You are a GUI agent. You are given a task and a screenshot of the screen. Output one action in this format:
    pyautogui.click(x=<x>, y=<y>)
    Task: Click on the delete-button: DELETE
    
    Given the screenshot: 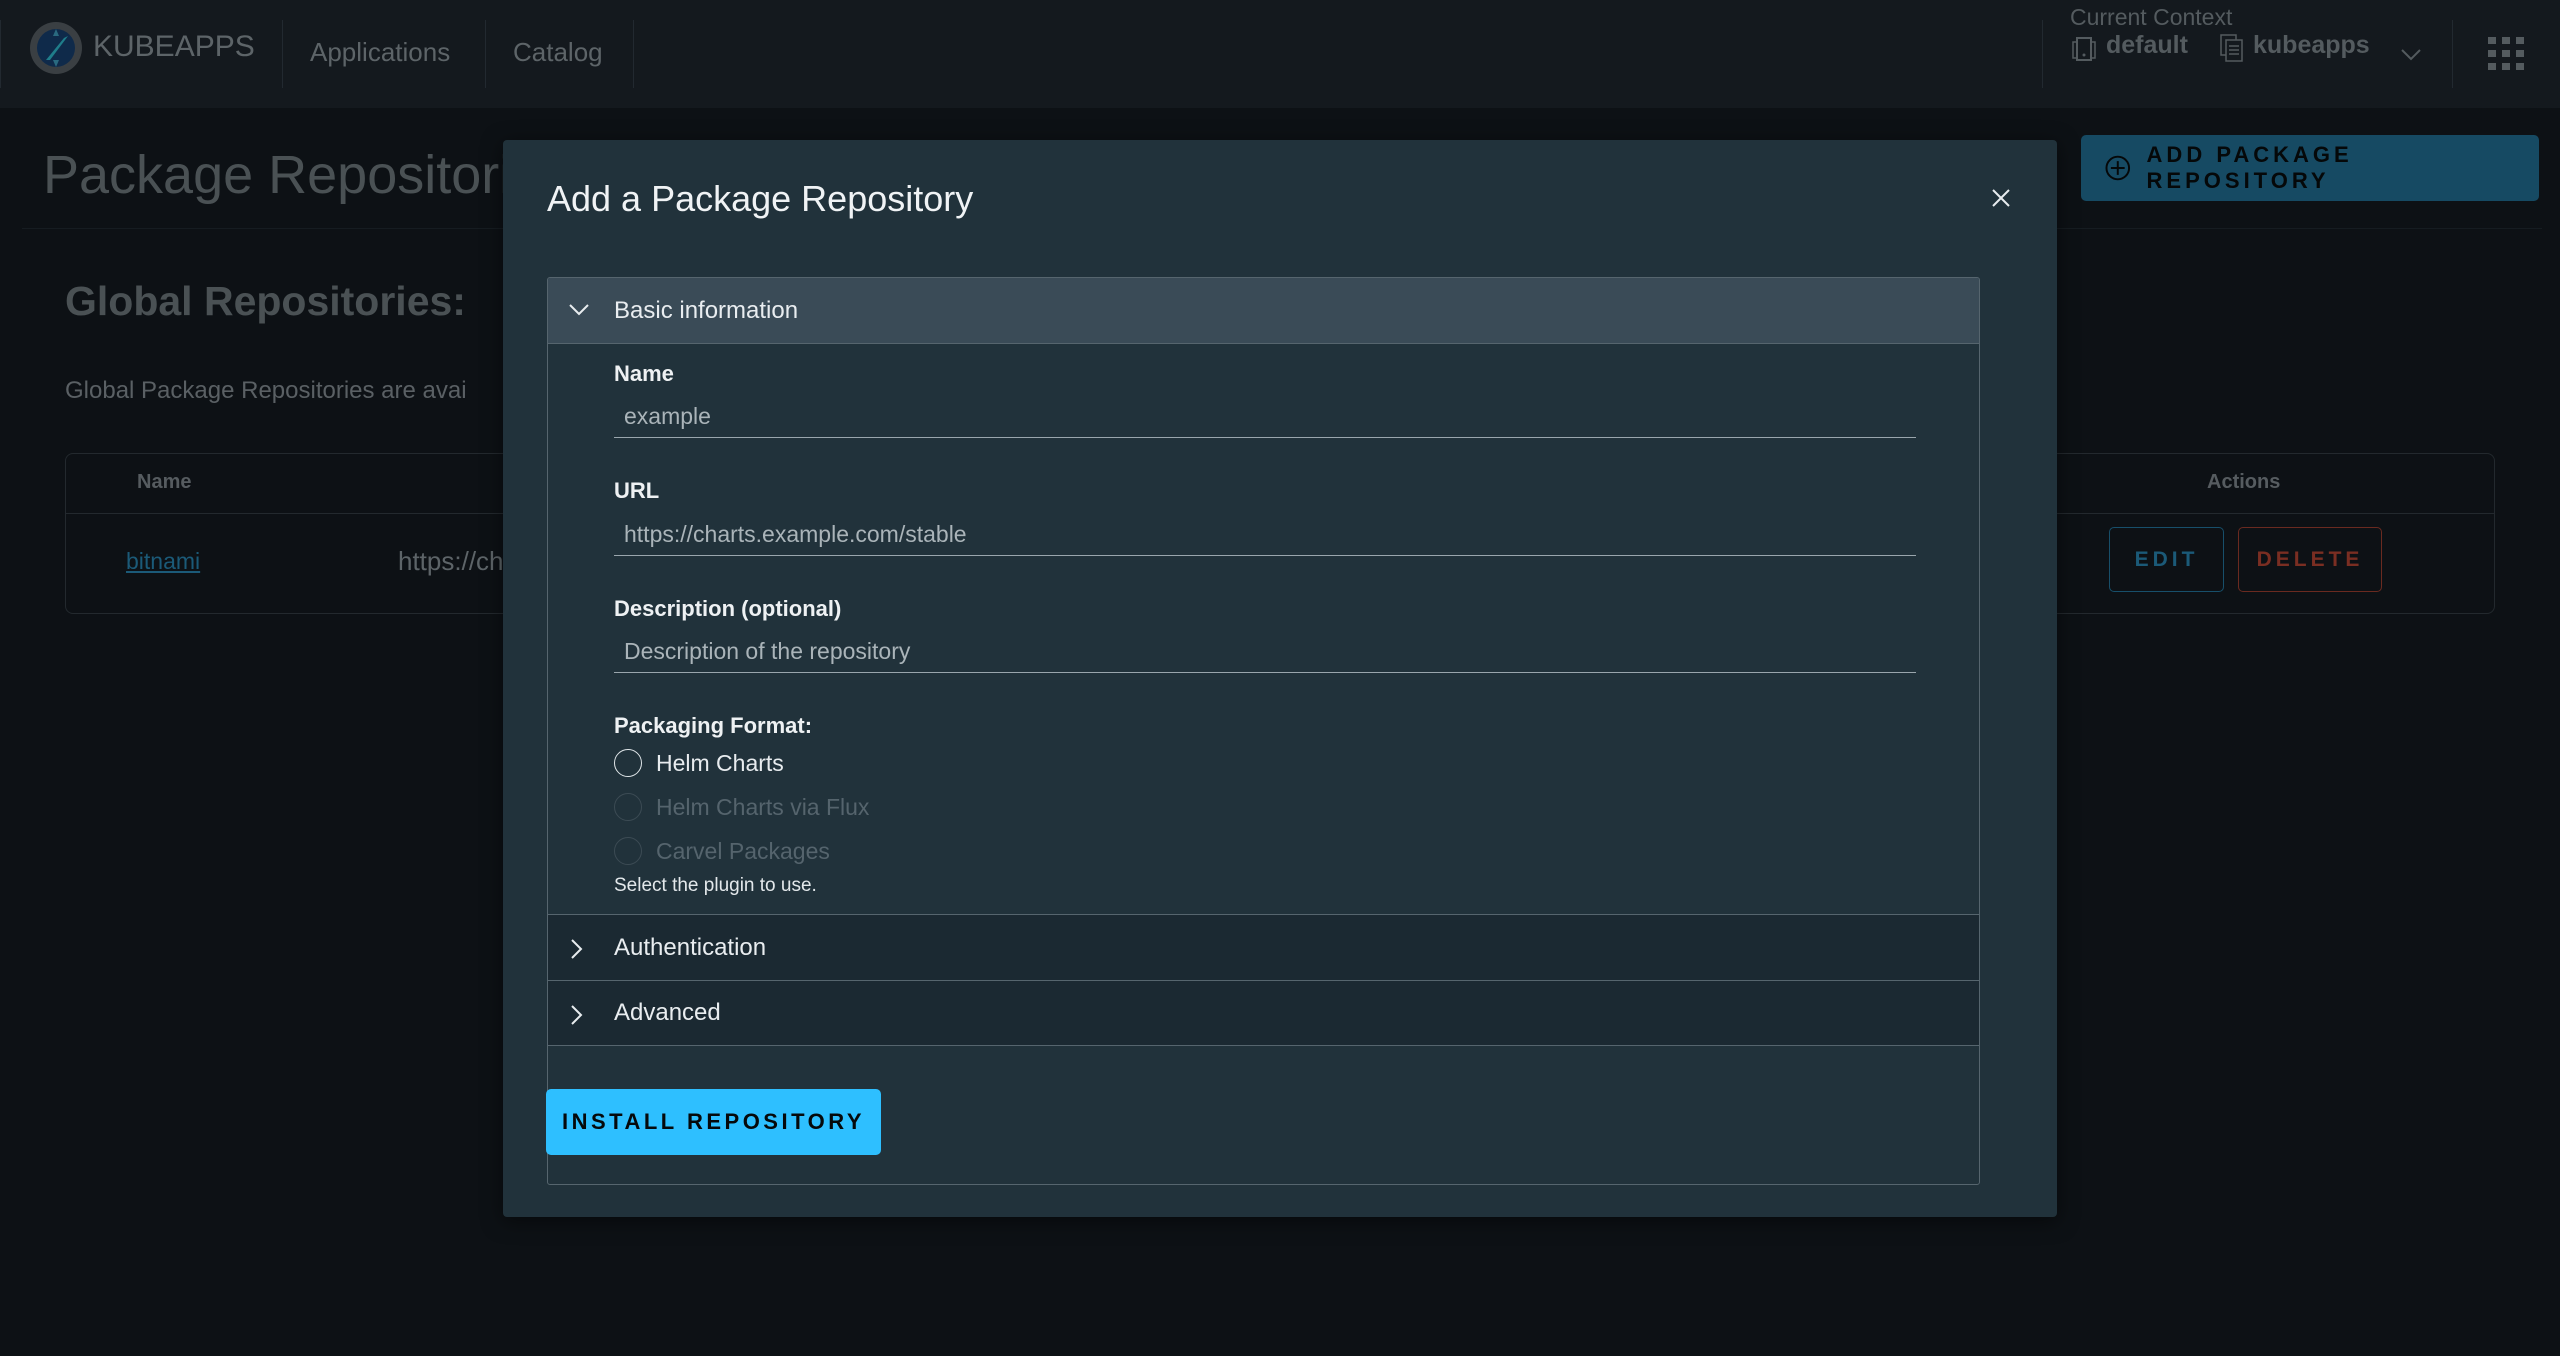 What is the action you would take?
    pyautogui.click(x=2310, y=559)
    